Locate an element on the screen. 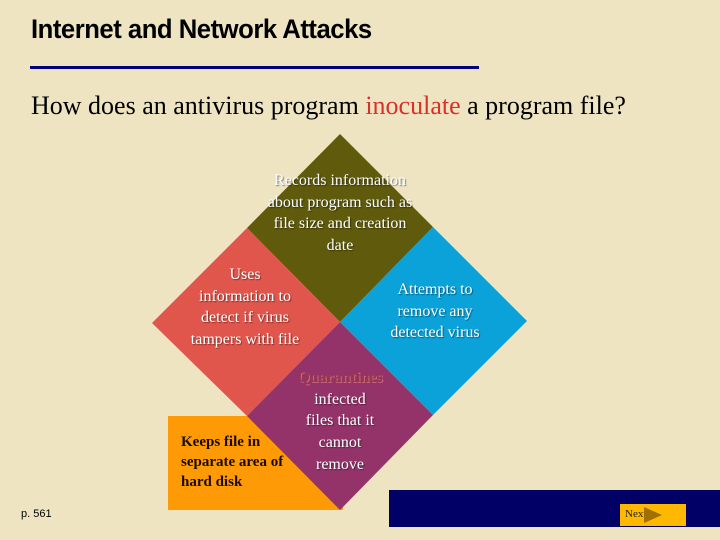  play-arrow-icon is located at coordinates (653, 515).